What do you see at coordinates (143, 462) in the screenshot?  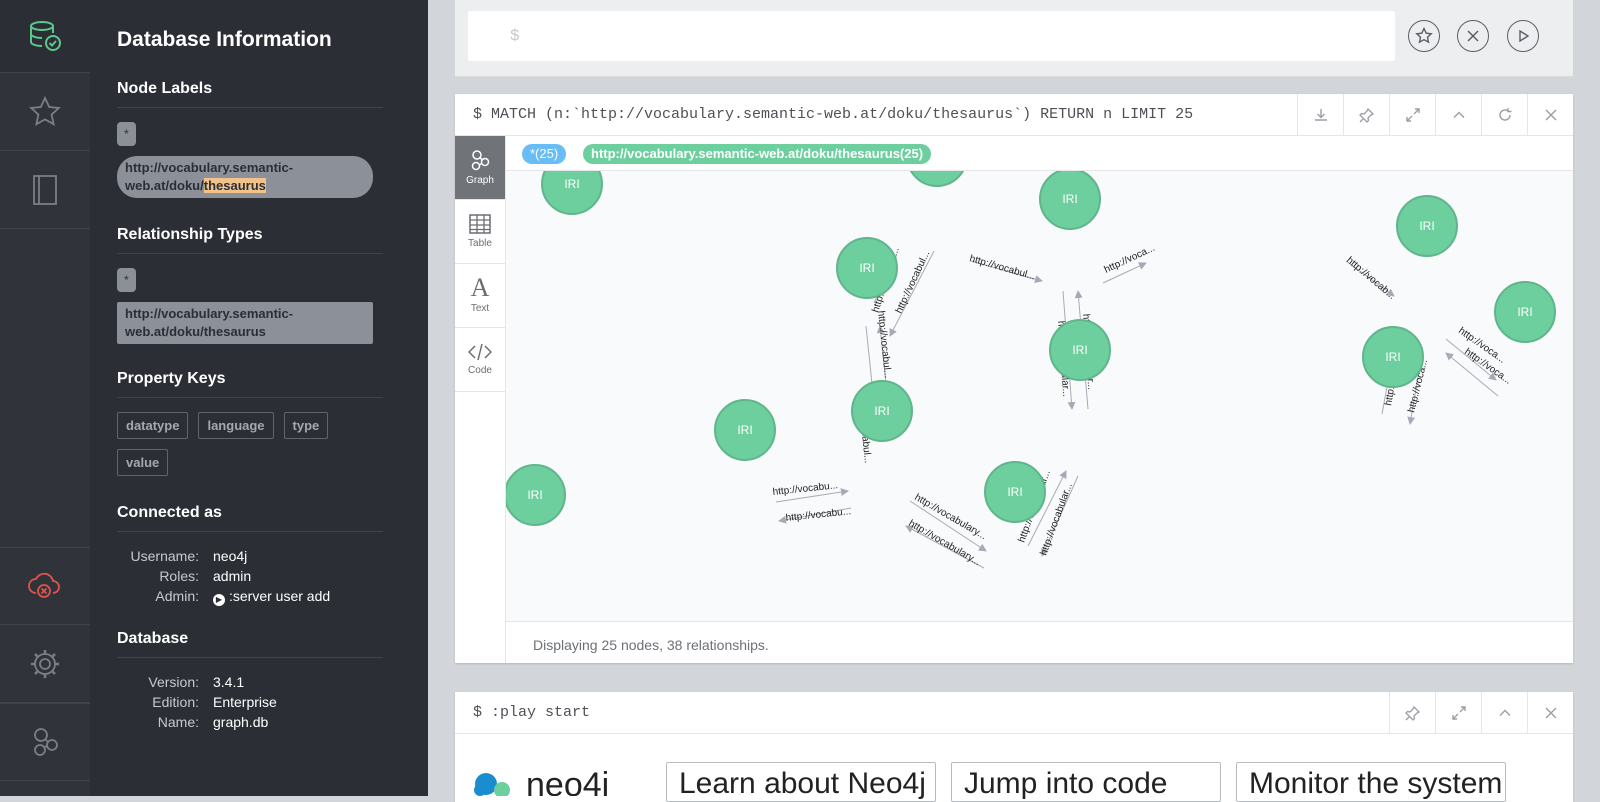 I see `property-key-value: value` at bounding box center [143, 462].